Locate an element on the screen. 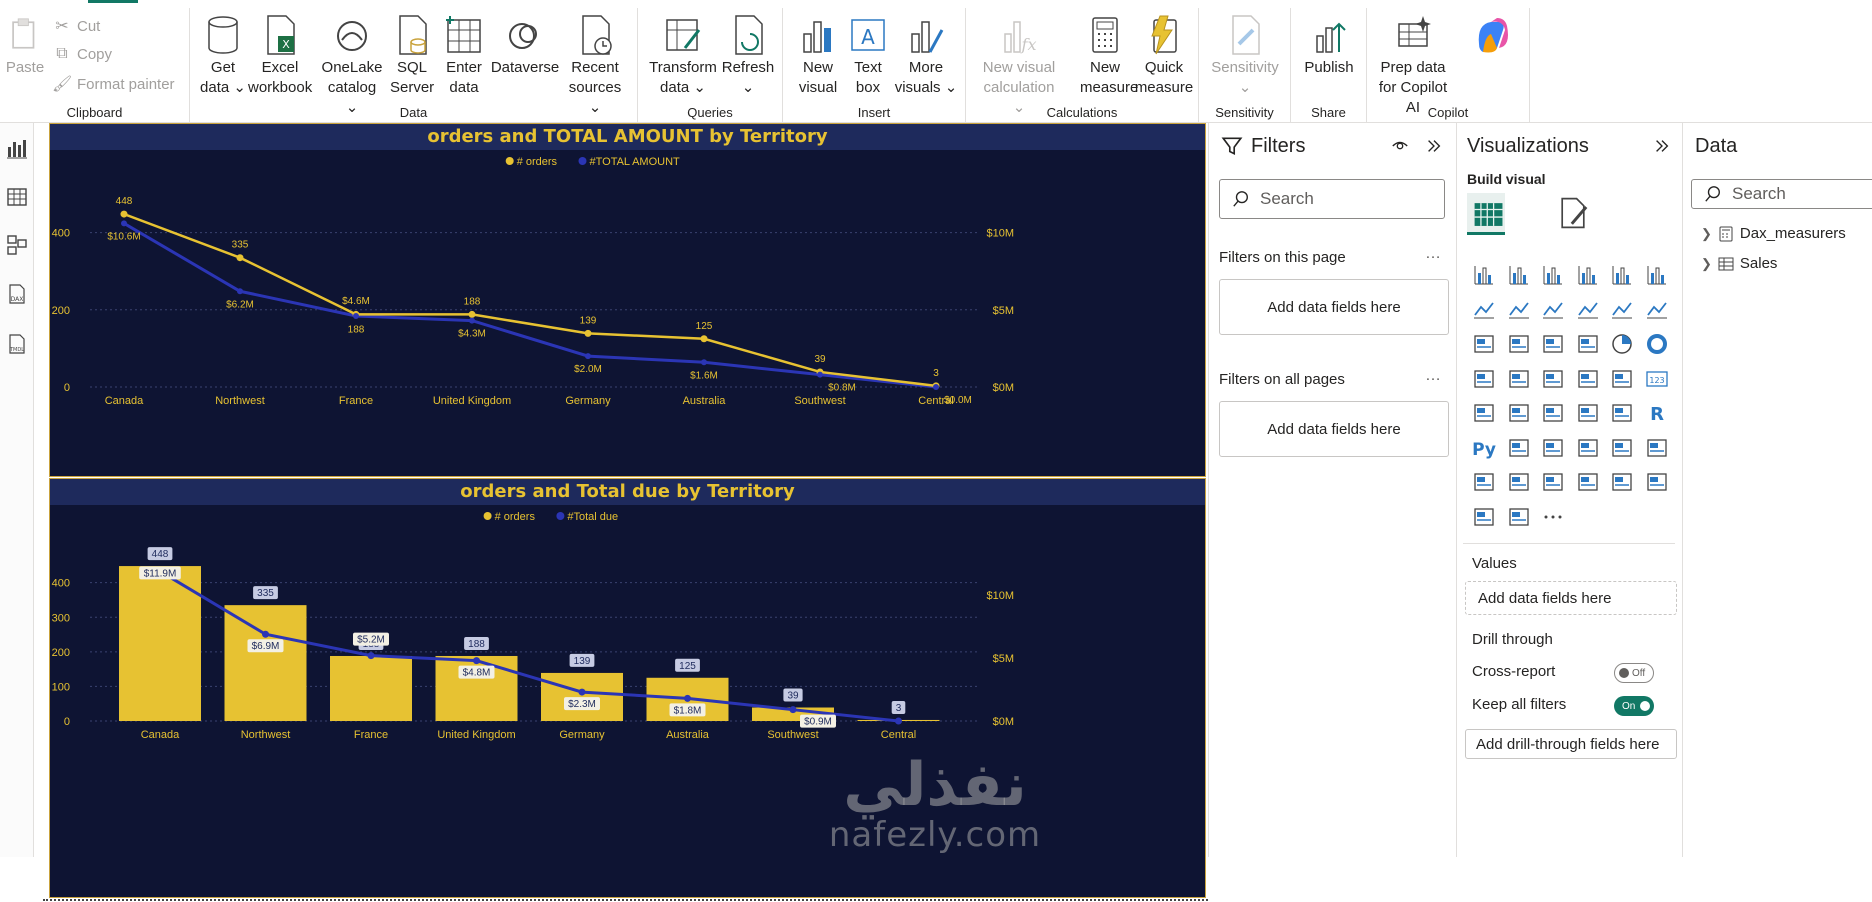  clustered-column-visual-icon is located at coordinates (1588, 275).